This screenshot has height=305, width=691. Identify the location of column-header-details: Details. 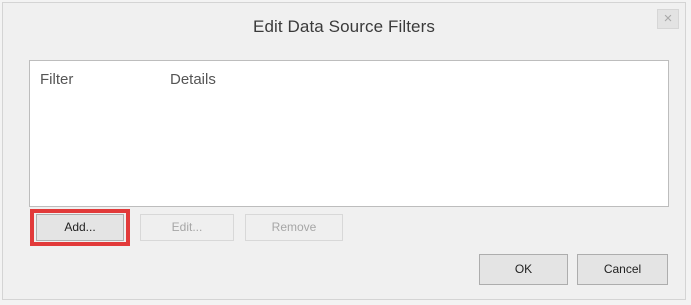
(193, 79).